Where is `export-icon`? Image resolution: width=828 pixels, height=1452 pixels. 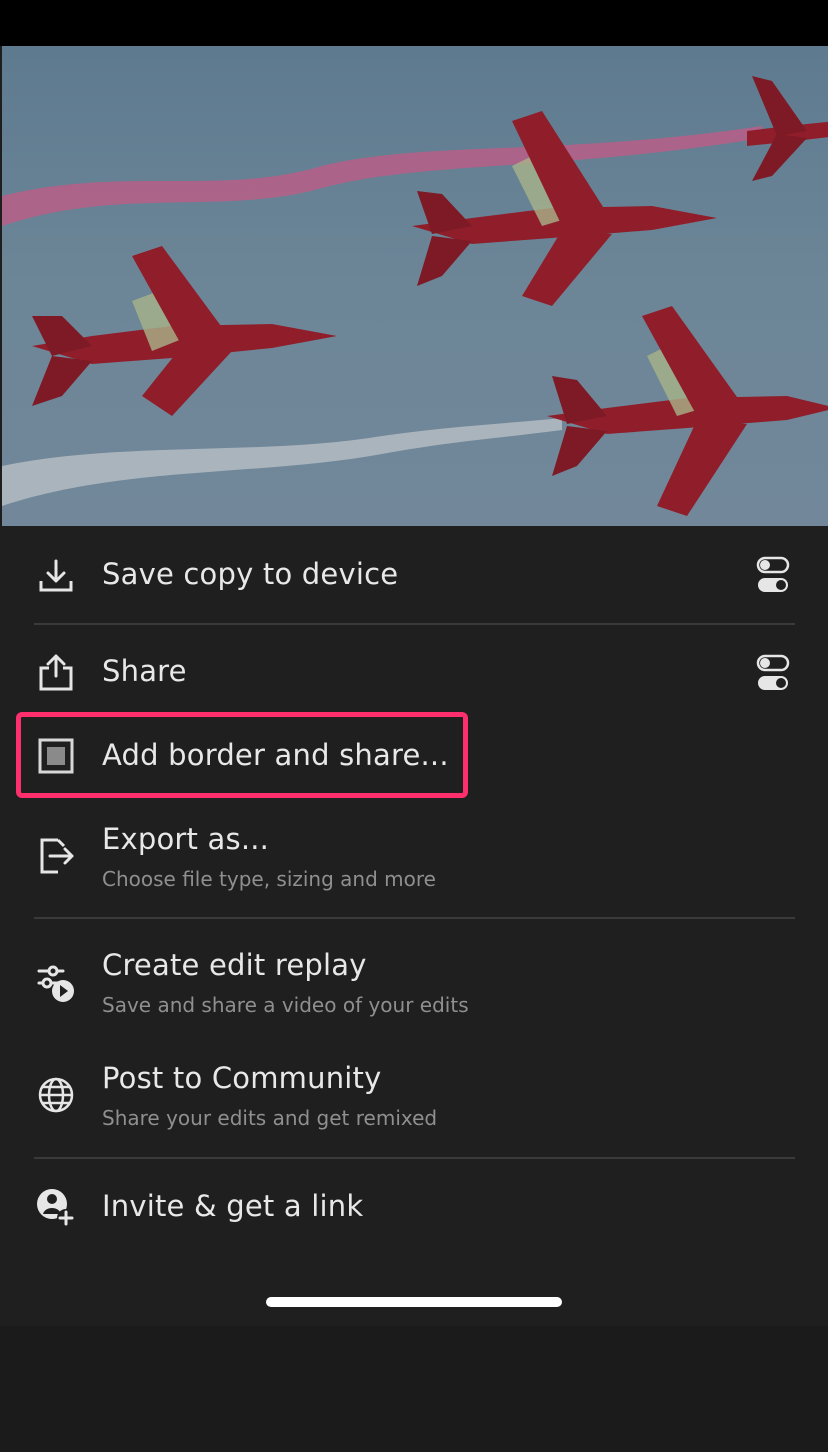 export-icon is located at coordinates (56, 856).